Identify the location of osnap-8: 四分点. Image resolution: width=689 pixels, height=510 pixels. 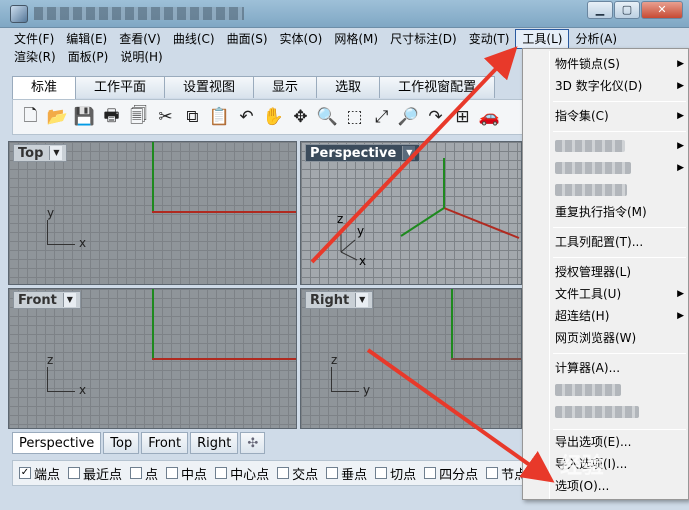
(451, 473).